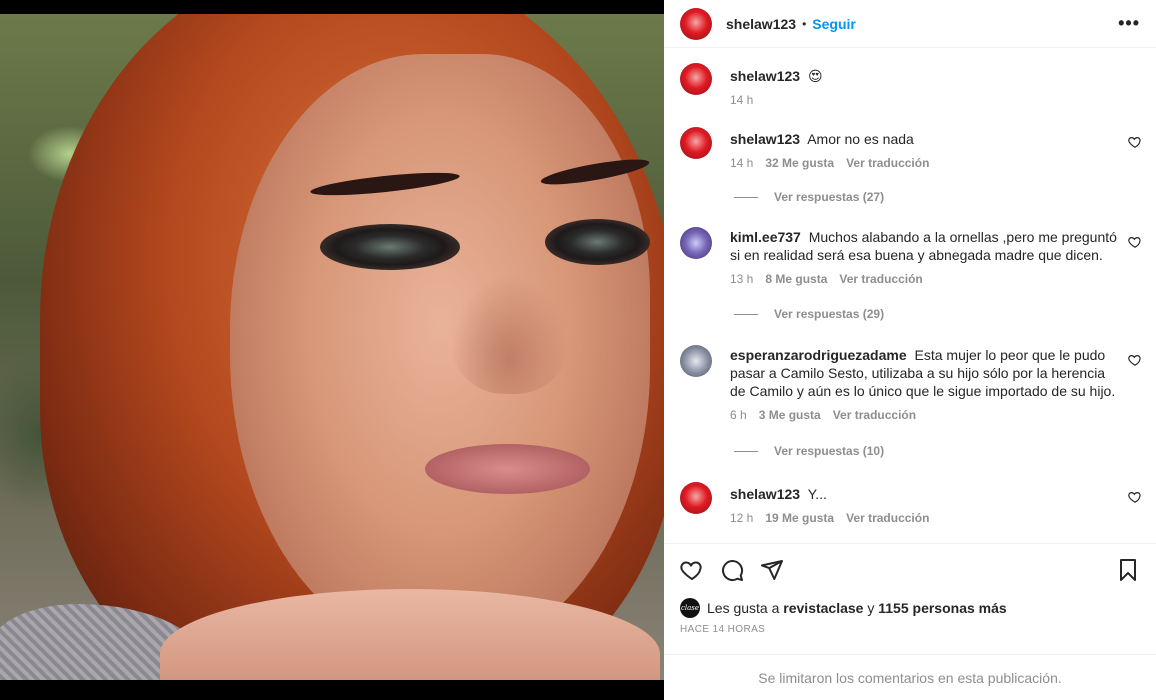 The height and width of the screenshot is (700, 1156). Describe the element at coordinates (818, 355) in the screenshot. I see `comment-username: esperanzarodriguezadame` at that location.